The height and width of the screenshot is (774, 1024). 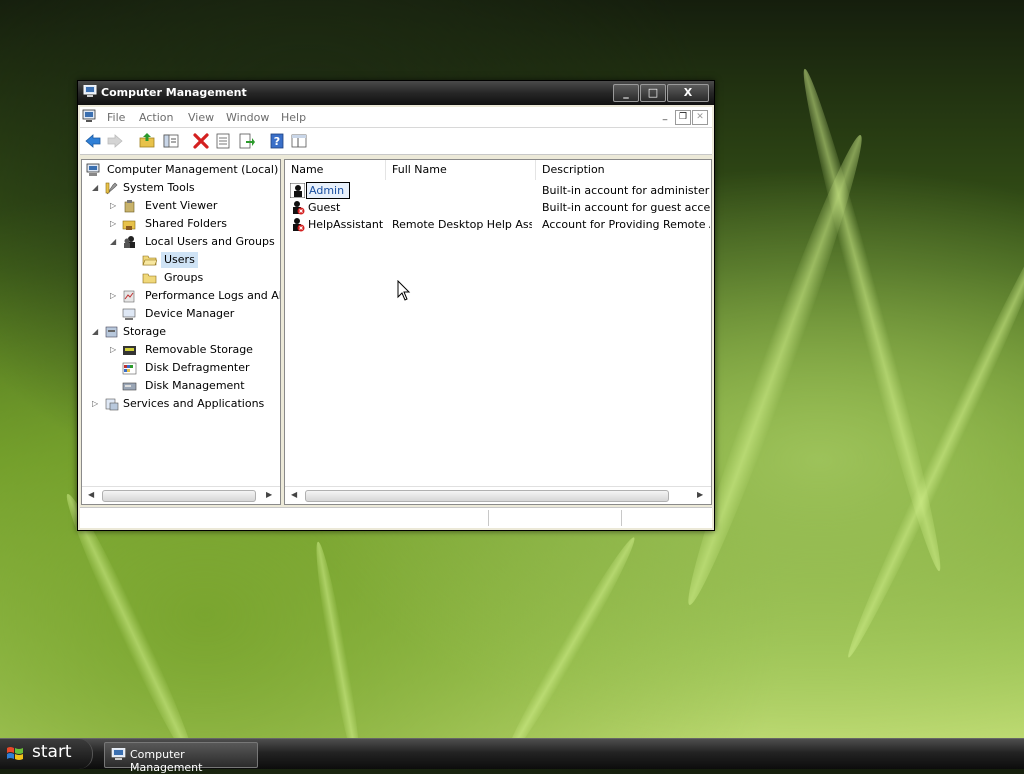 I want to click on status-bar, so click(x=396, y=517).